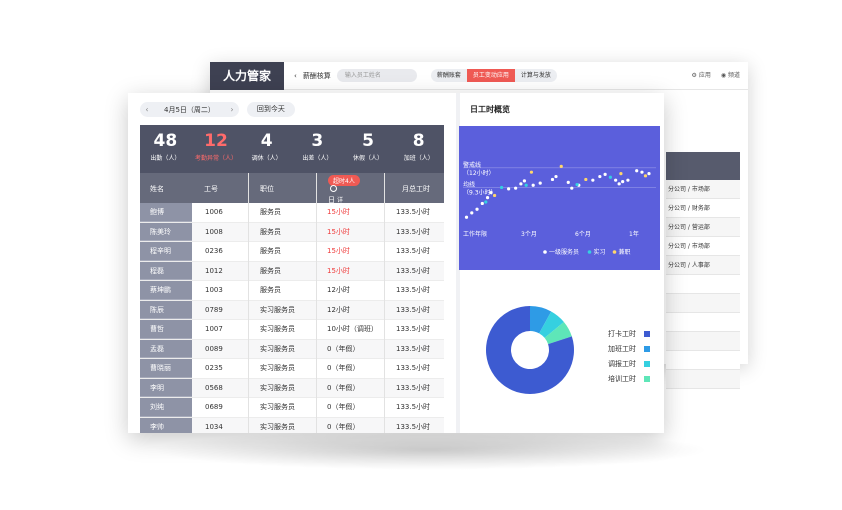 This screenshot has height=510, width=842. Describe the element at coordinates (220, 425) in the screenshot. I see `cell-id: 1034` at that location.